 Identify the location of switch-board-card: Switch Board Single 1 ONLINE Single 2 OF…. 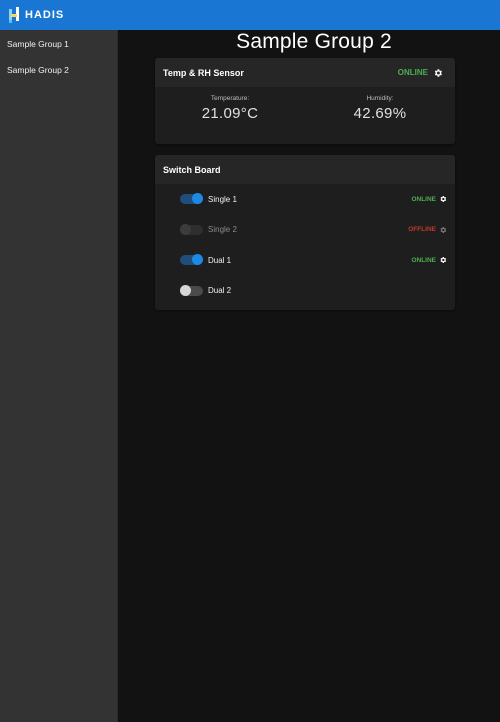
(305, 232).